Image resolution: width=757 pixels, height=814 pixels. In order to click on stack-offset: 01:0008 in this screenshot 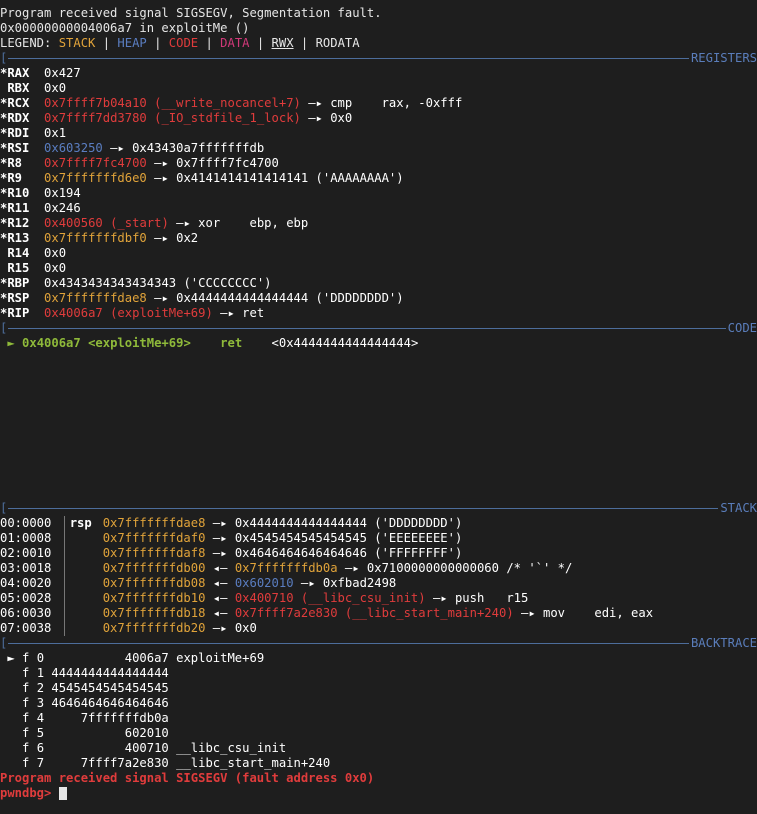, I will do `click(26, 538)`.